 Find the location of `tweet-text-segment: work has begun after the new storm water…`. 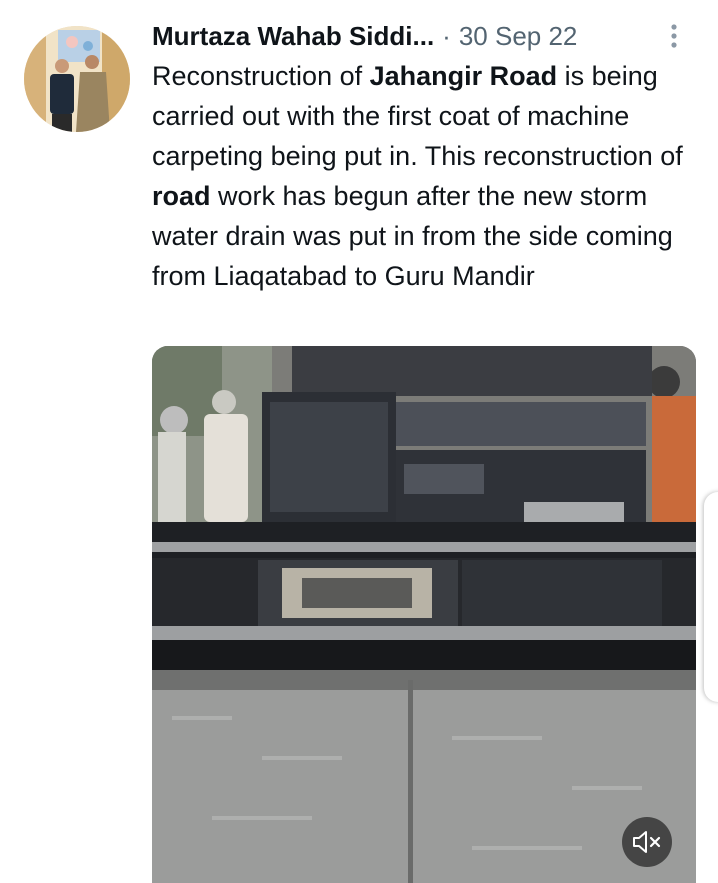

tweet-text-segment: work has begun after the new storm water… is located at coordinates (412, 236).